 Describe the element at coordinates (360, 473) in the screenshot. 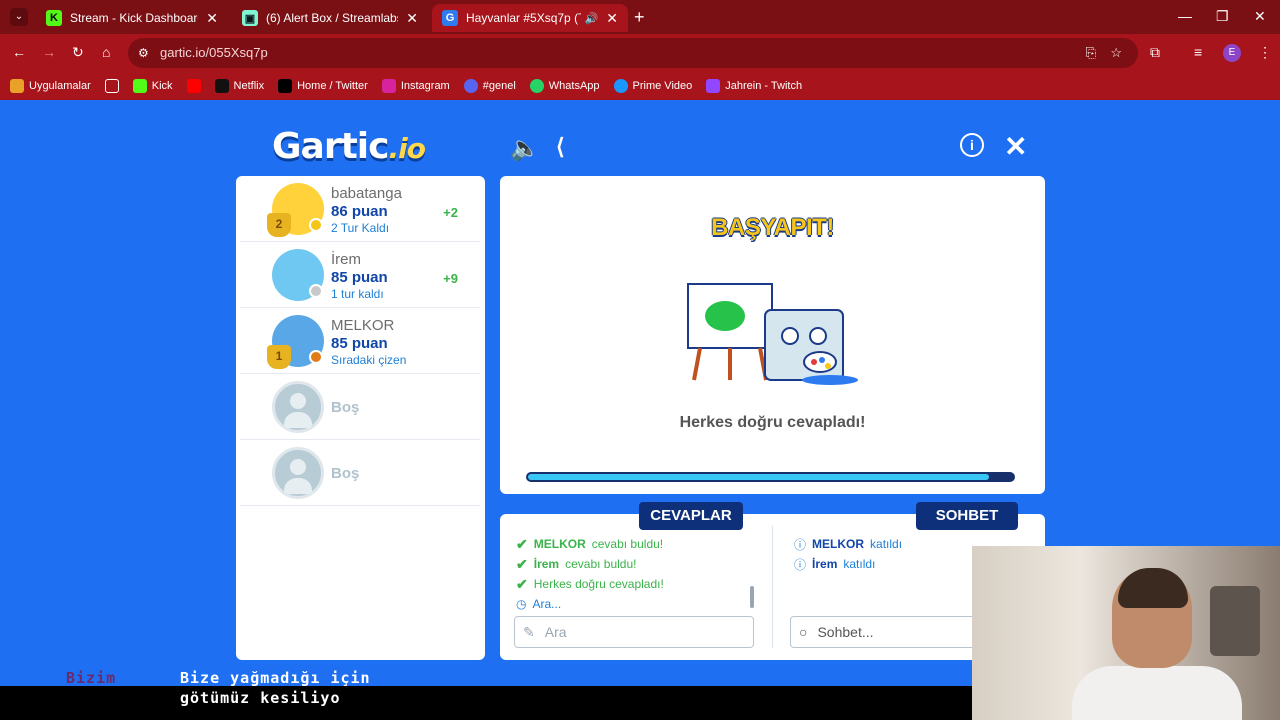

I see `empty-slot: Boş` at that location.